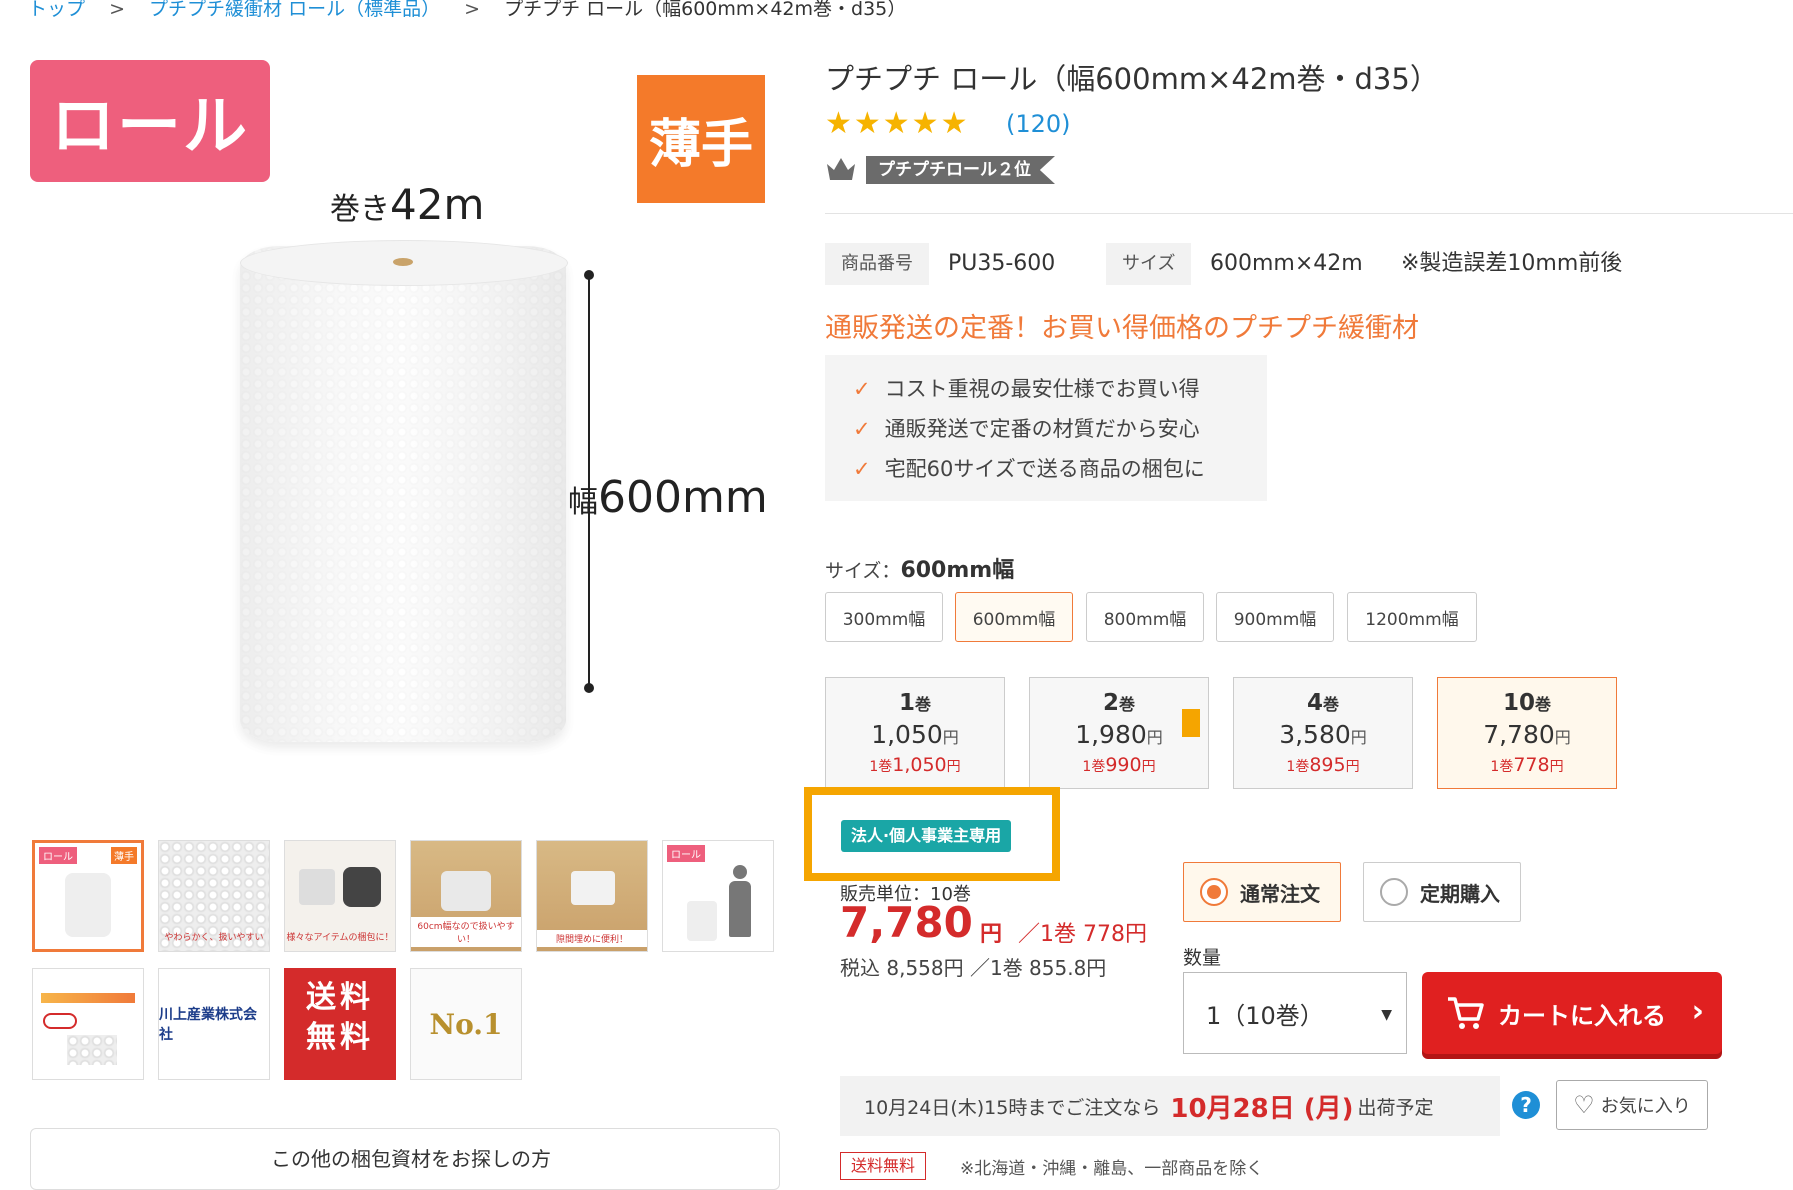 The height and width of the screenshot is (1190, 1793). Describe the element at coordinates (294, 10) in the screenshot. I see `breadcrumb-link-category: プチプチ緩衝材 ロール（標準品）` at that location.